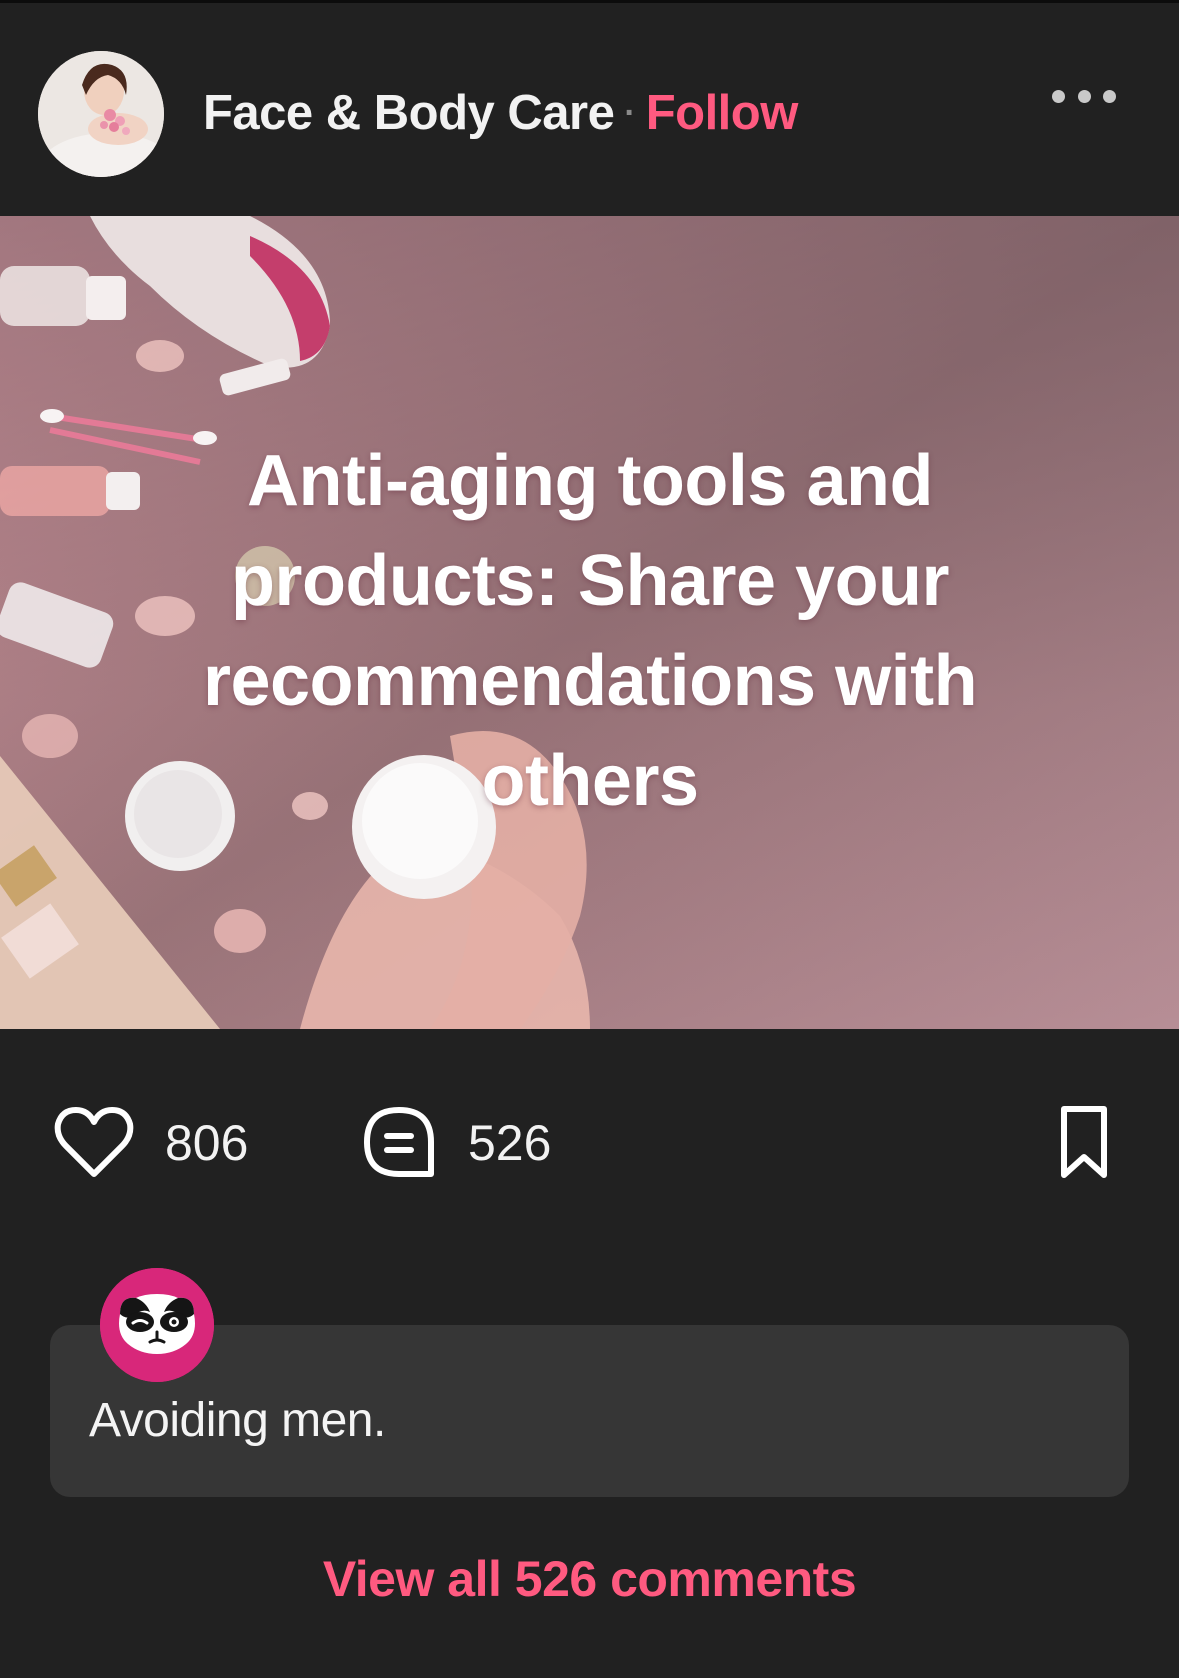 This screenshot has width=1179, height=1678. Describe the element at coordinates (409, 113) in the screenshot. I see `page-name: Face & Body Care` at that location.